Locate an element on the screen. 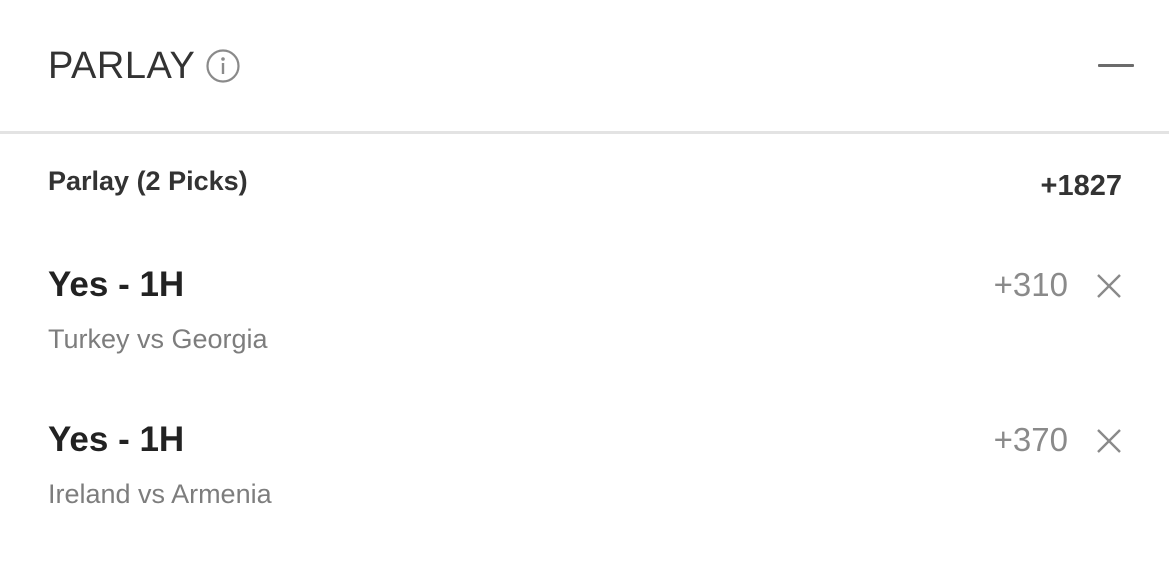 The image size is (1169, 563). pick-odds: +310 is located at coordinates (1030, 284).